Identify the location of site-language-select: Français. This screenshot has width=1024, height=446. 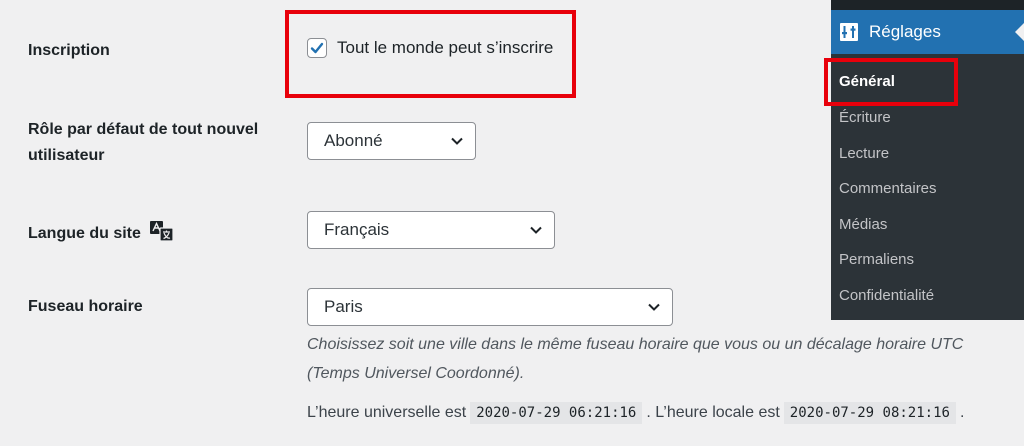
(431, 230).